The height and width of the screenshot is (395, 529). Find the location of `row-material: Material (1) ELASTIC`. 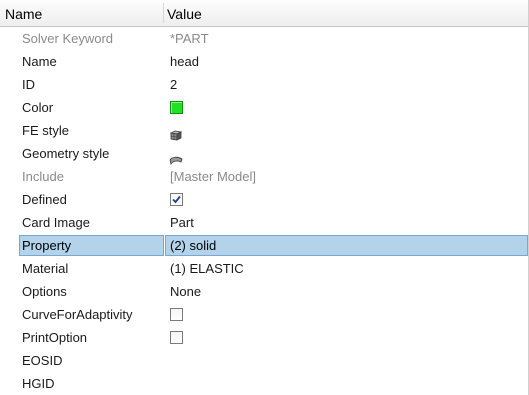

row-material: Material (1) ELASTIC is located at coordinates (264, 268).